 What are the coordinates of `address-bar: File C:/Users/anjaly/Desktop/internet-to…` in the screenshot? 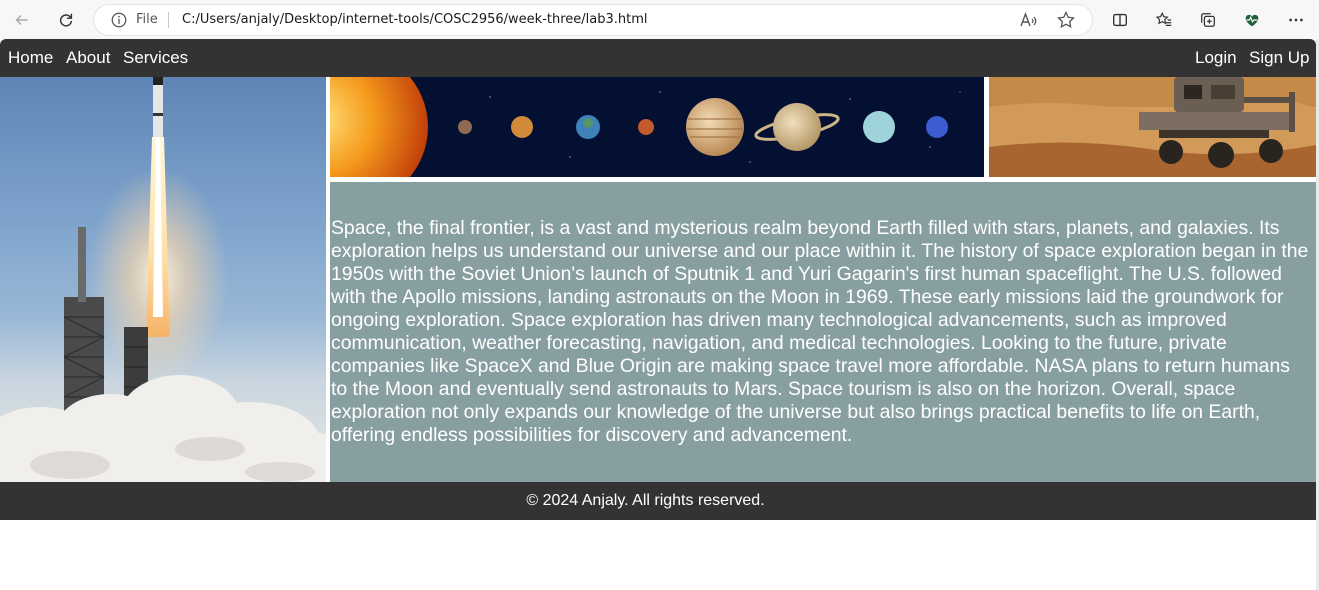 It's located at (593, 20).